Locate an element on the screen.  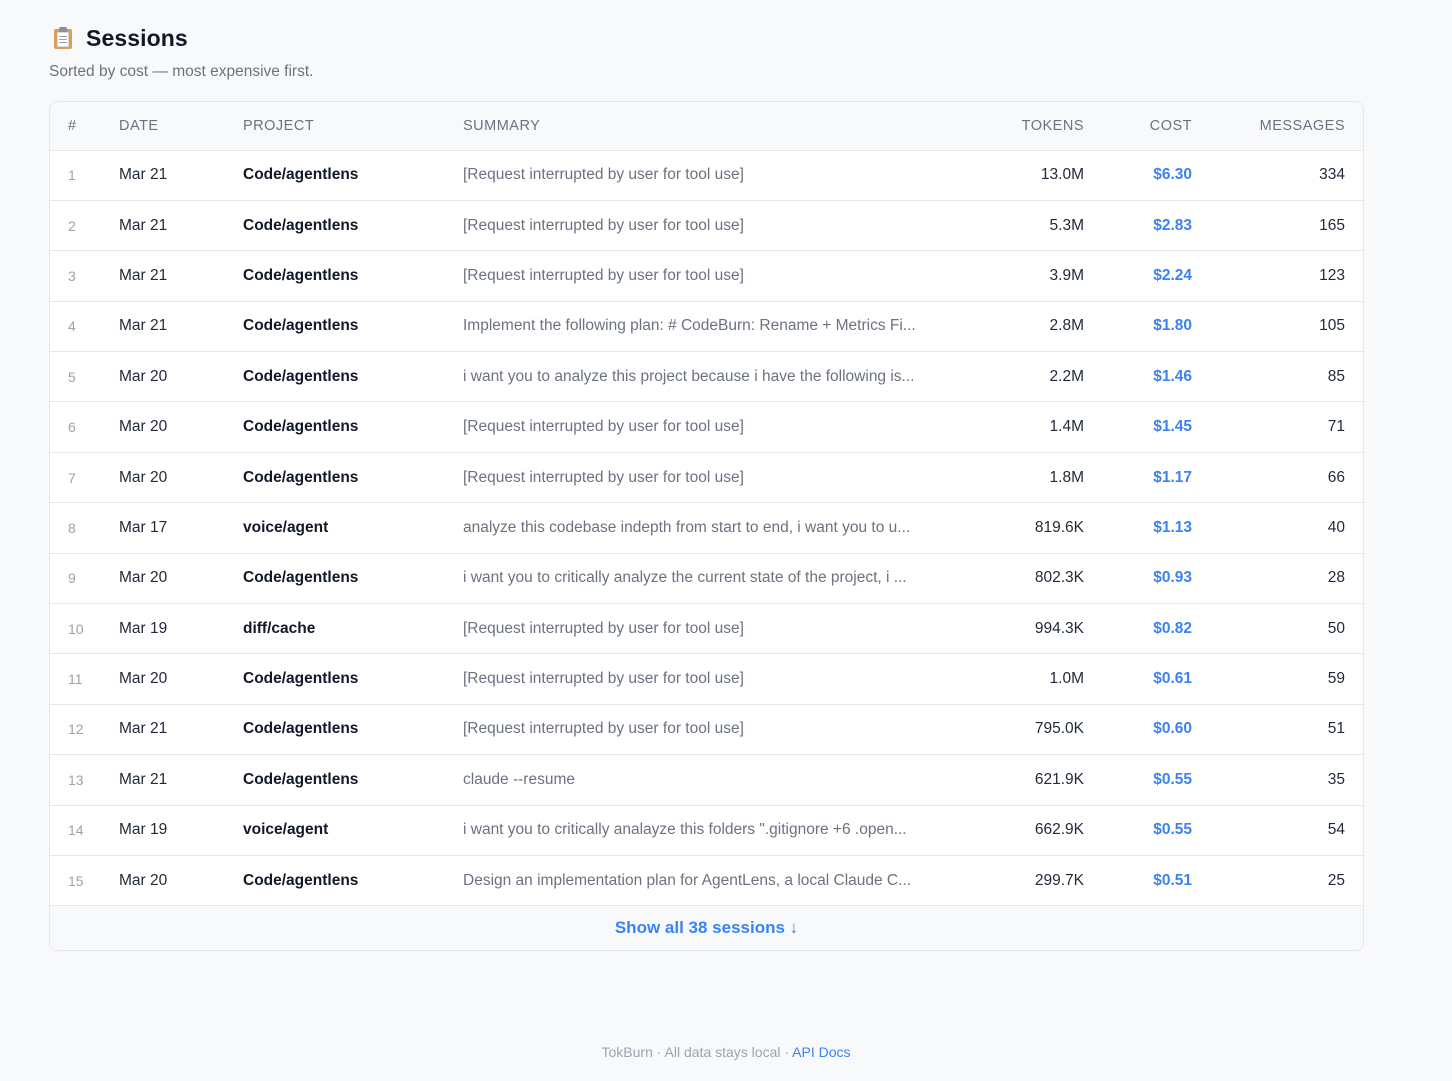
row-messages: 85 is located at coordinates (1277, 377).